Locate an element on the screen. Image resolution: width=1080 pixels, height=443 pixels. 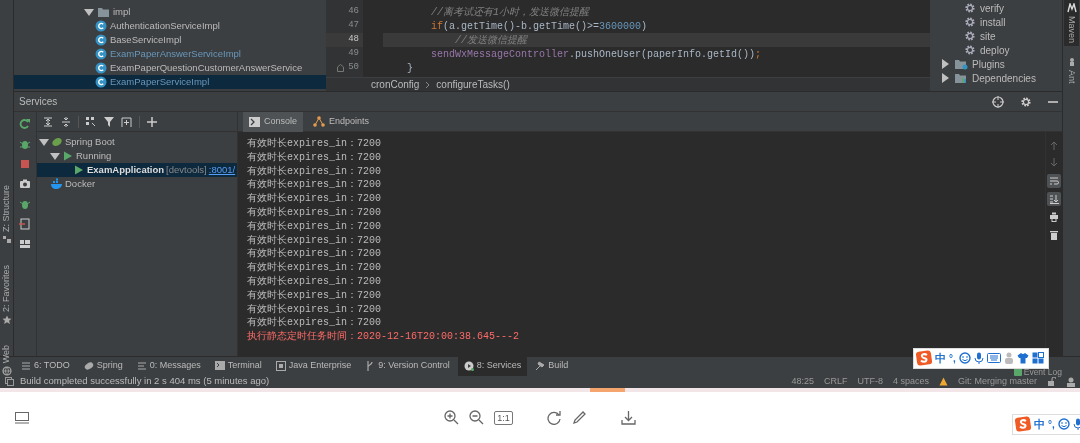
maven-item: verify is located at coordinates (992, 8).